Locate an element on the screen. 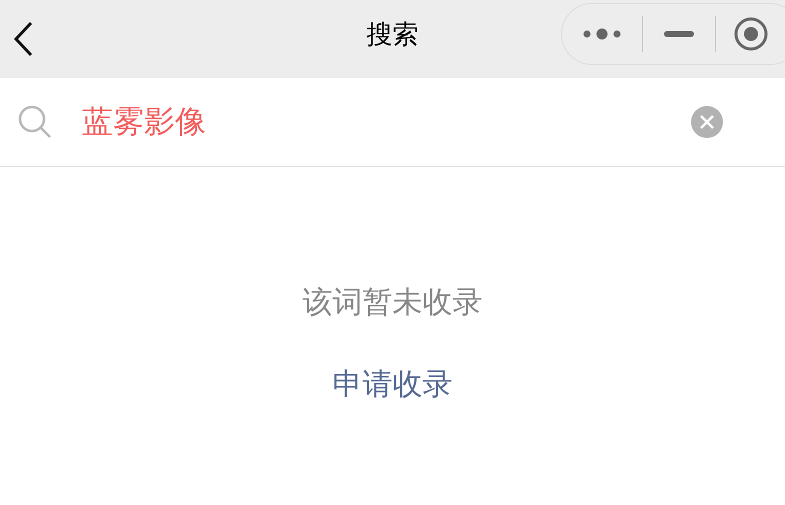 The image size is (785, 505). search-icon is located at coordinates (35, 122).